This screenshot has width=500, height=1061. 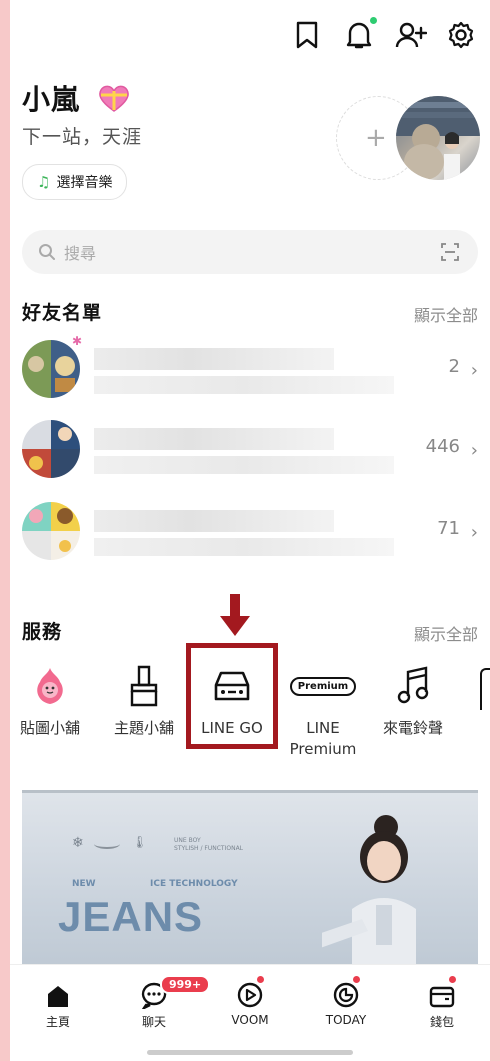 I want to click on wallet-icon, so click(x=442, y=987).